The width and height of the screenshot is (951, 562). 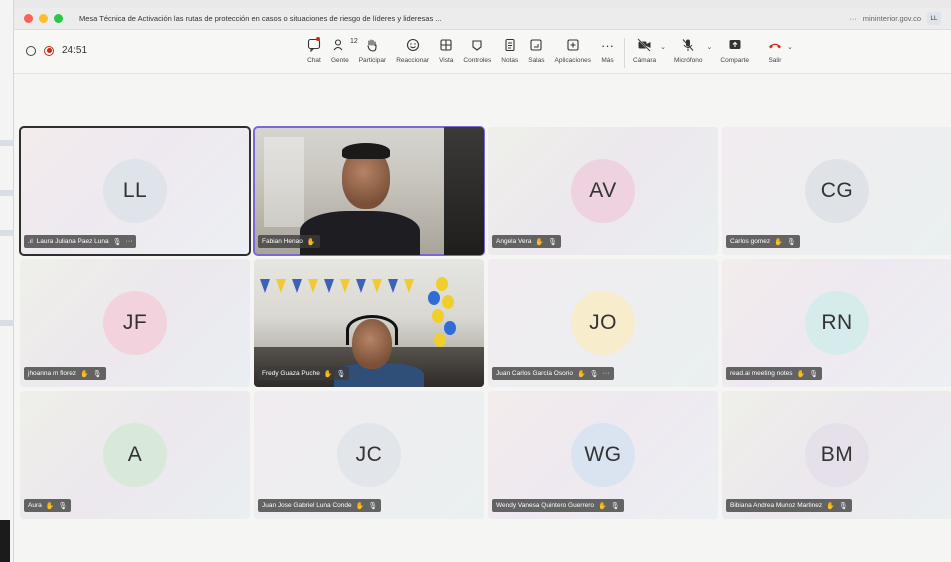 I want to click on notes-button: Notas, so click(x=509, y=49).